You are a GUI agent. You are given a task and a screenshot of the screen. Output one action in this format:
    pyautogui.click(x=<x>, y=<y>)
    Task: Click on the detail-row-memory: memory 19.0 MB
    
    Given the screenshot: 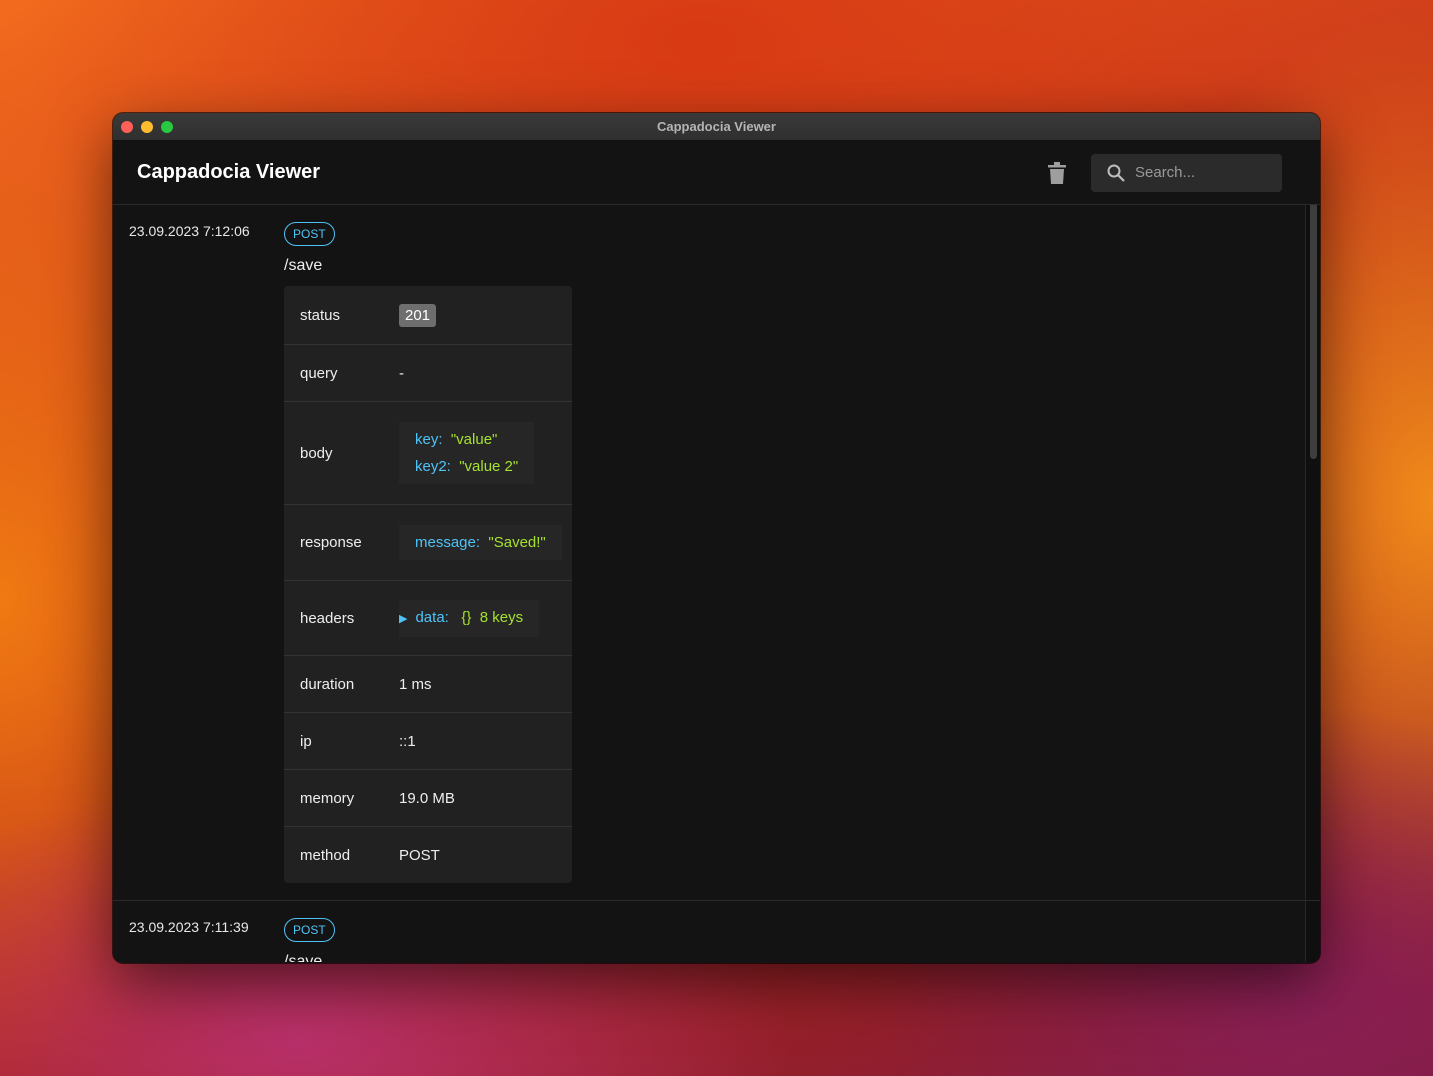 What is the action you would take?
    pyautogui.click(x=428, y=798)
    